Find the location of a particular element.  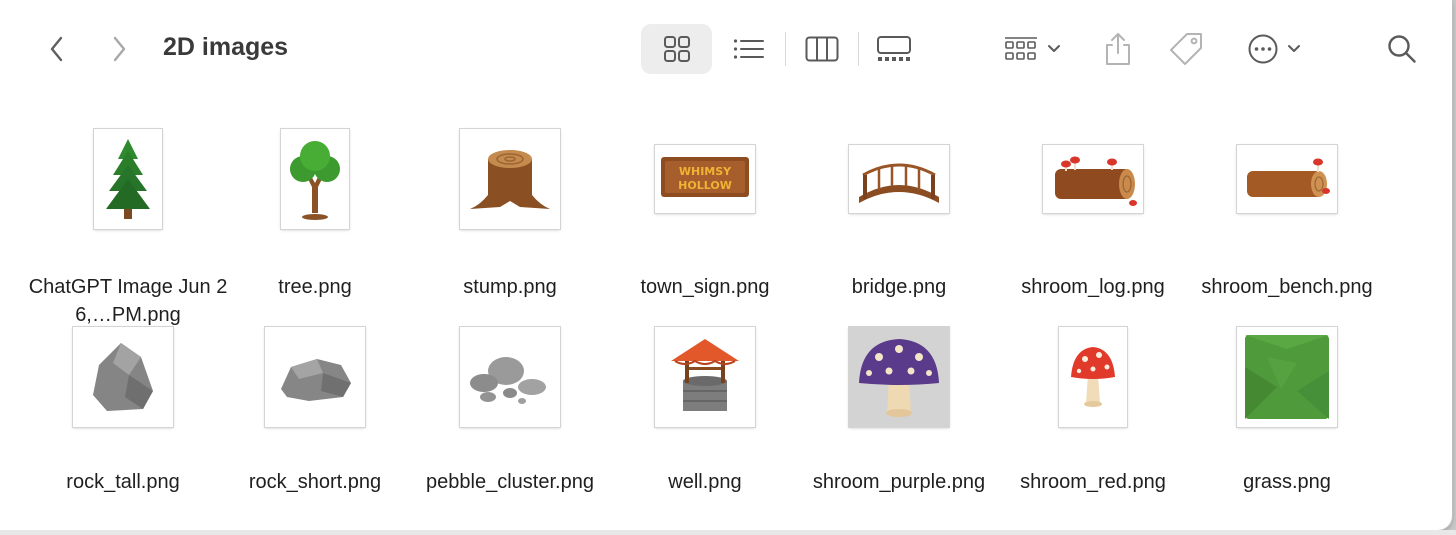

file-name: shroom_purple.png is located at coordinates (899, 482).